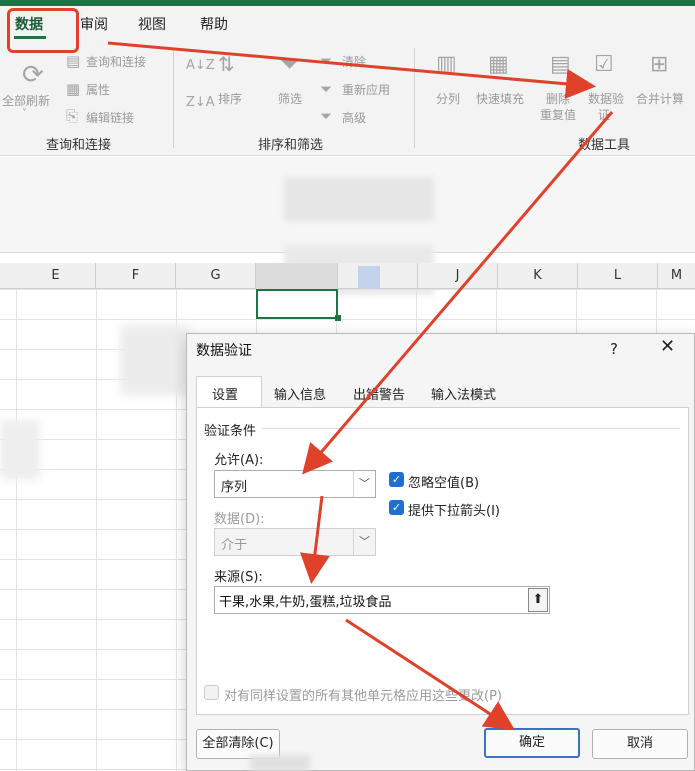 The height and width of the screenshot is (771, 695). What do you see at coordinates (239, 460) in the screenshot?
I see `allow-label: 允许(A):` at bounding box center [239, 460].